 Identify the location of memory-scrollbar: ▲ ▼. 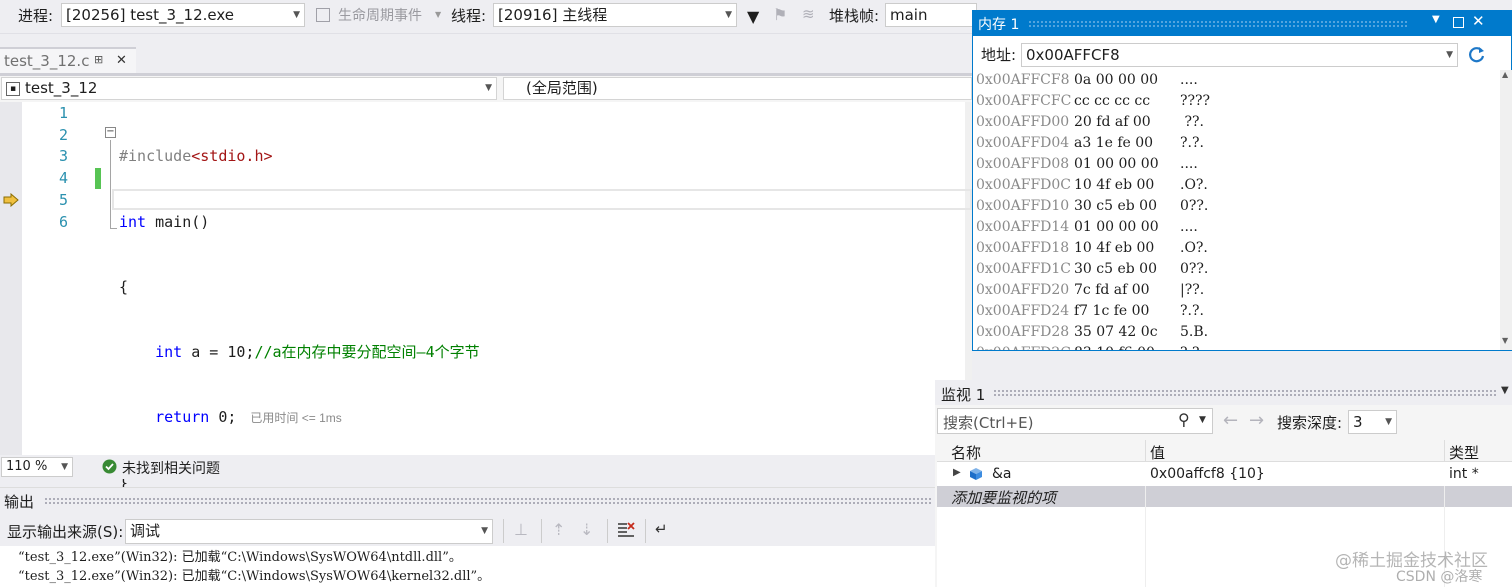
(1506, 210).